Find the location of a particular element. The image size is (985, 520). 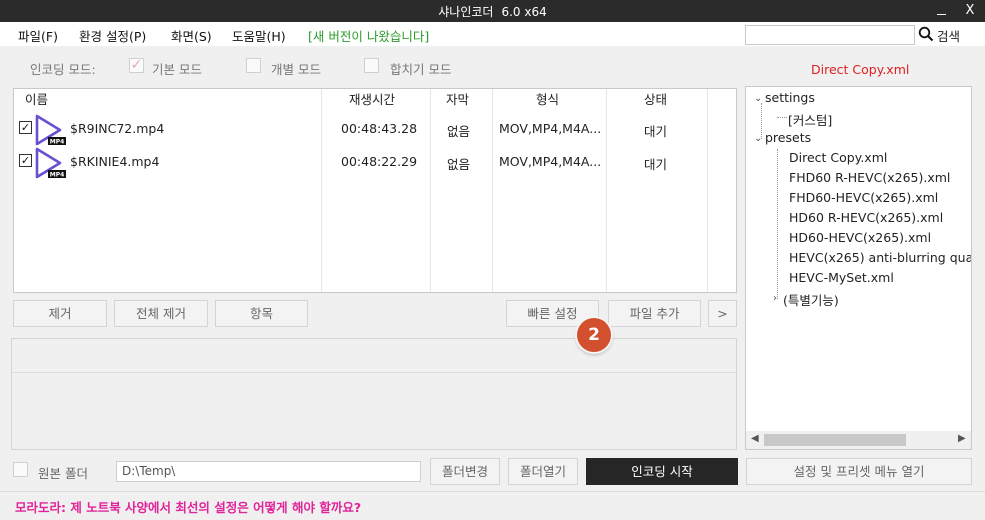

search-button: 검색 is located at coordinates (948, 35).